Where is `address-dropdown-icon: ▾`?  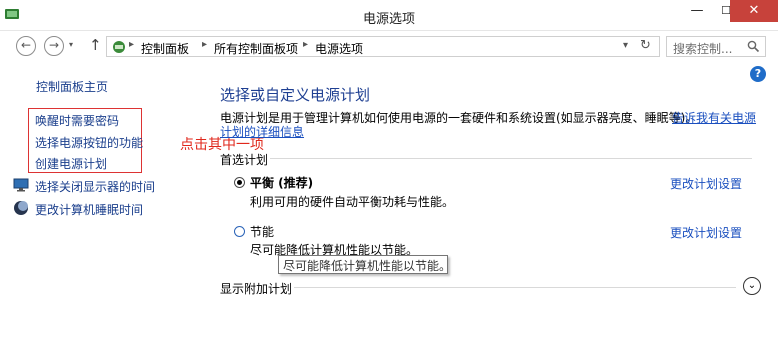 address-dropdown-icon: ▾ is located at coordinates (625, 45).